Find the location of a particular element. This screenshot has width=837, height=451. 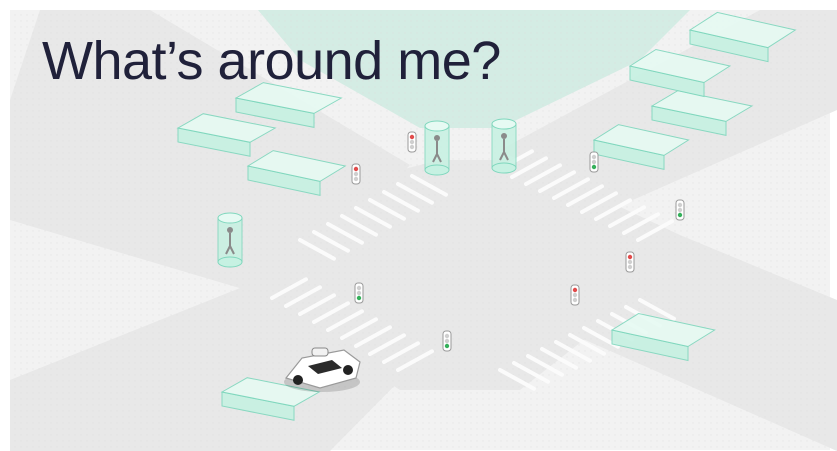

car-sensor-dome is located at coordinates (320, 352).